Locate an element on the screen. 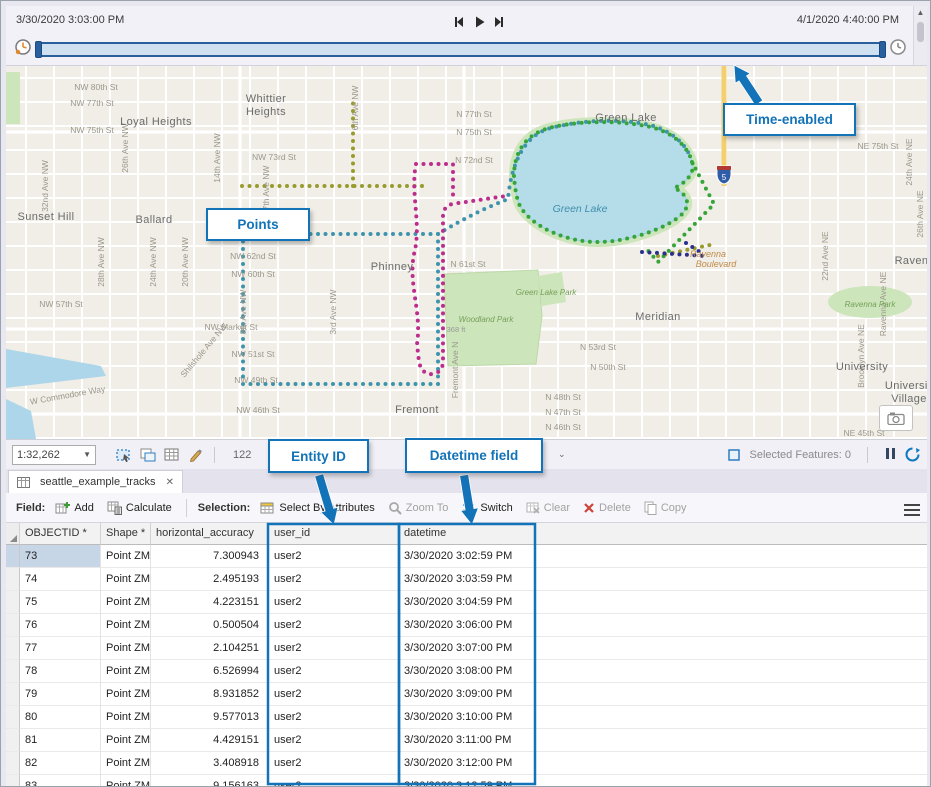 This screenshot has height=787, width=931. step-back-icon is located at coordinates (459, 22).